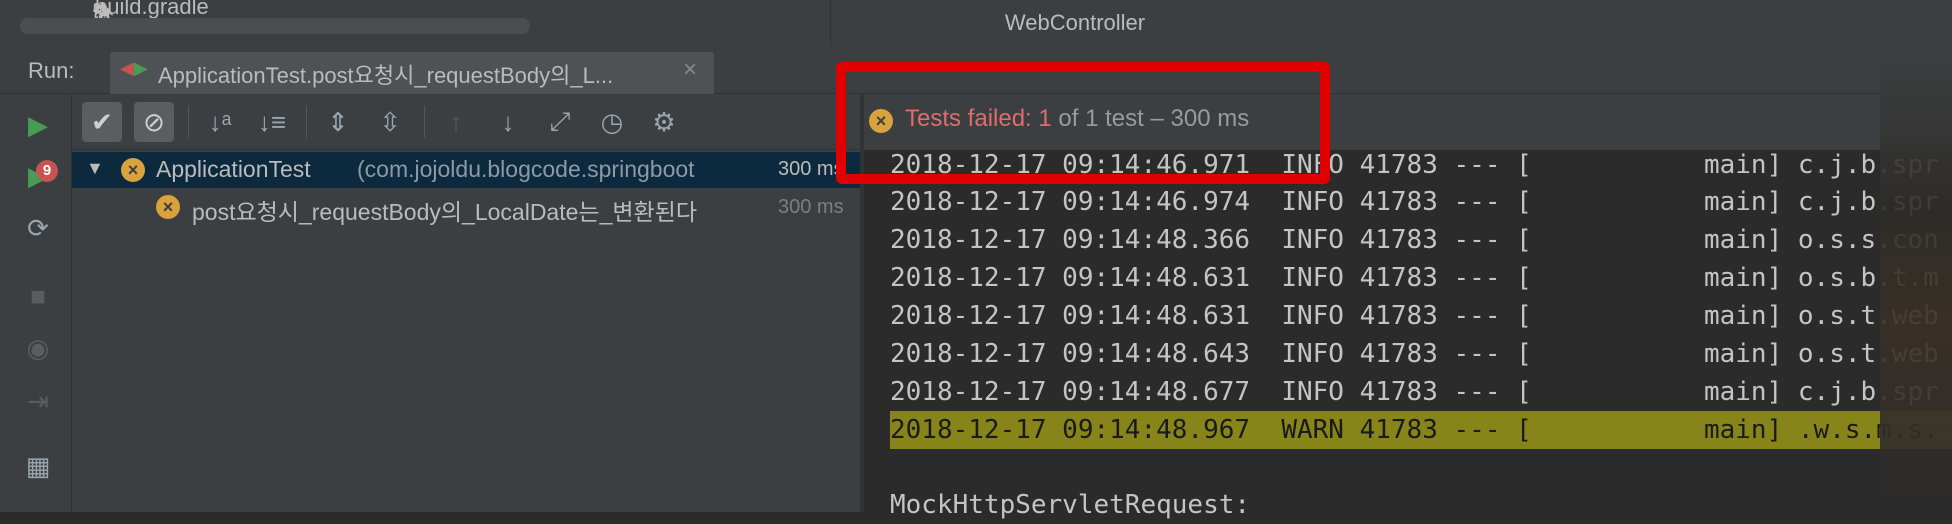  Describe the element at coordinates (51, 70) in the screenshot. I see `run-label: Run:` at that location.